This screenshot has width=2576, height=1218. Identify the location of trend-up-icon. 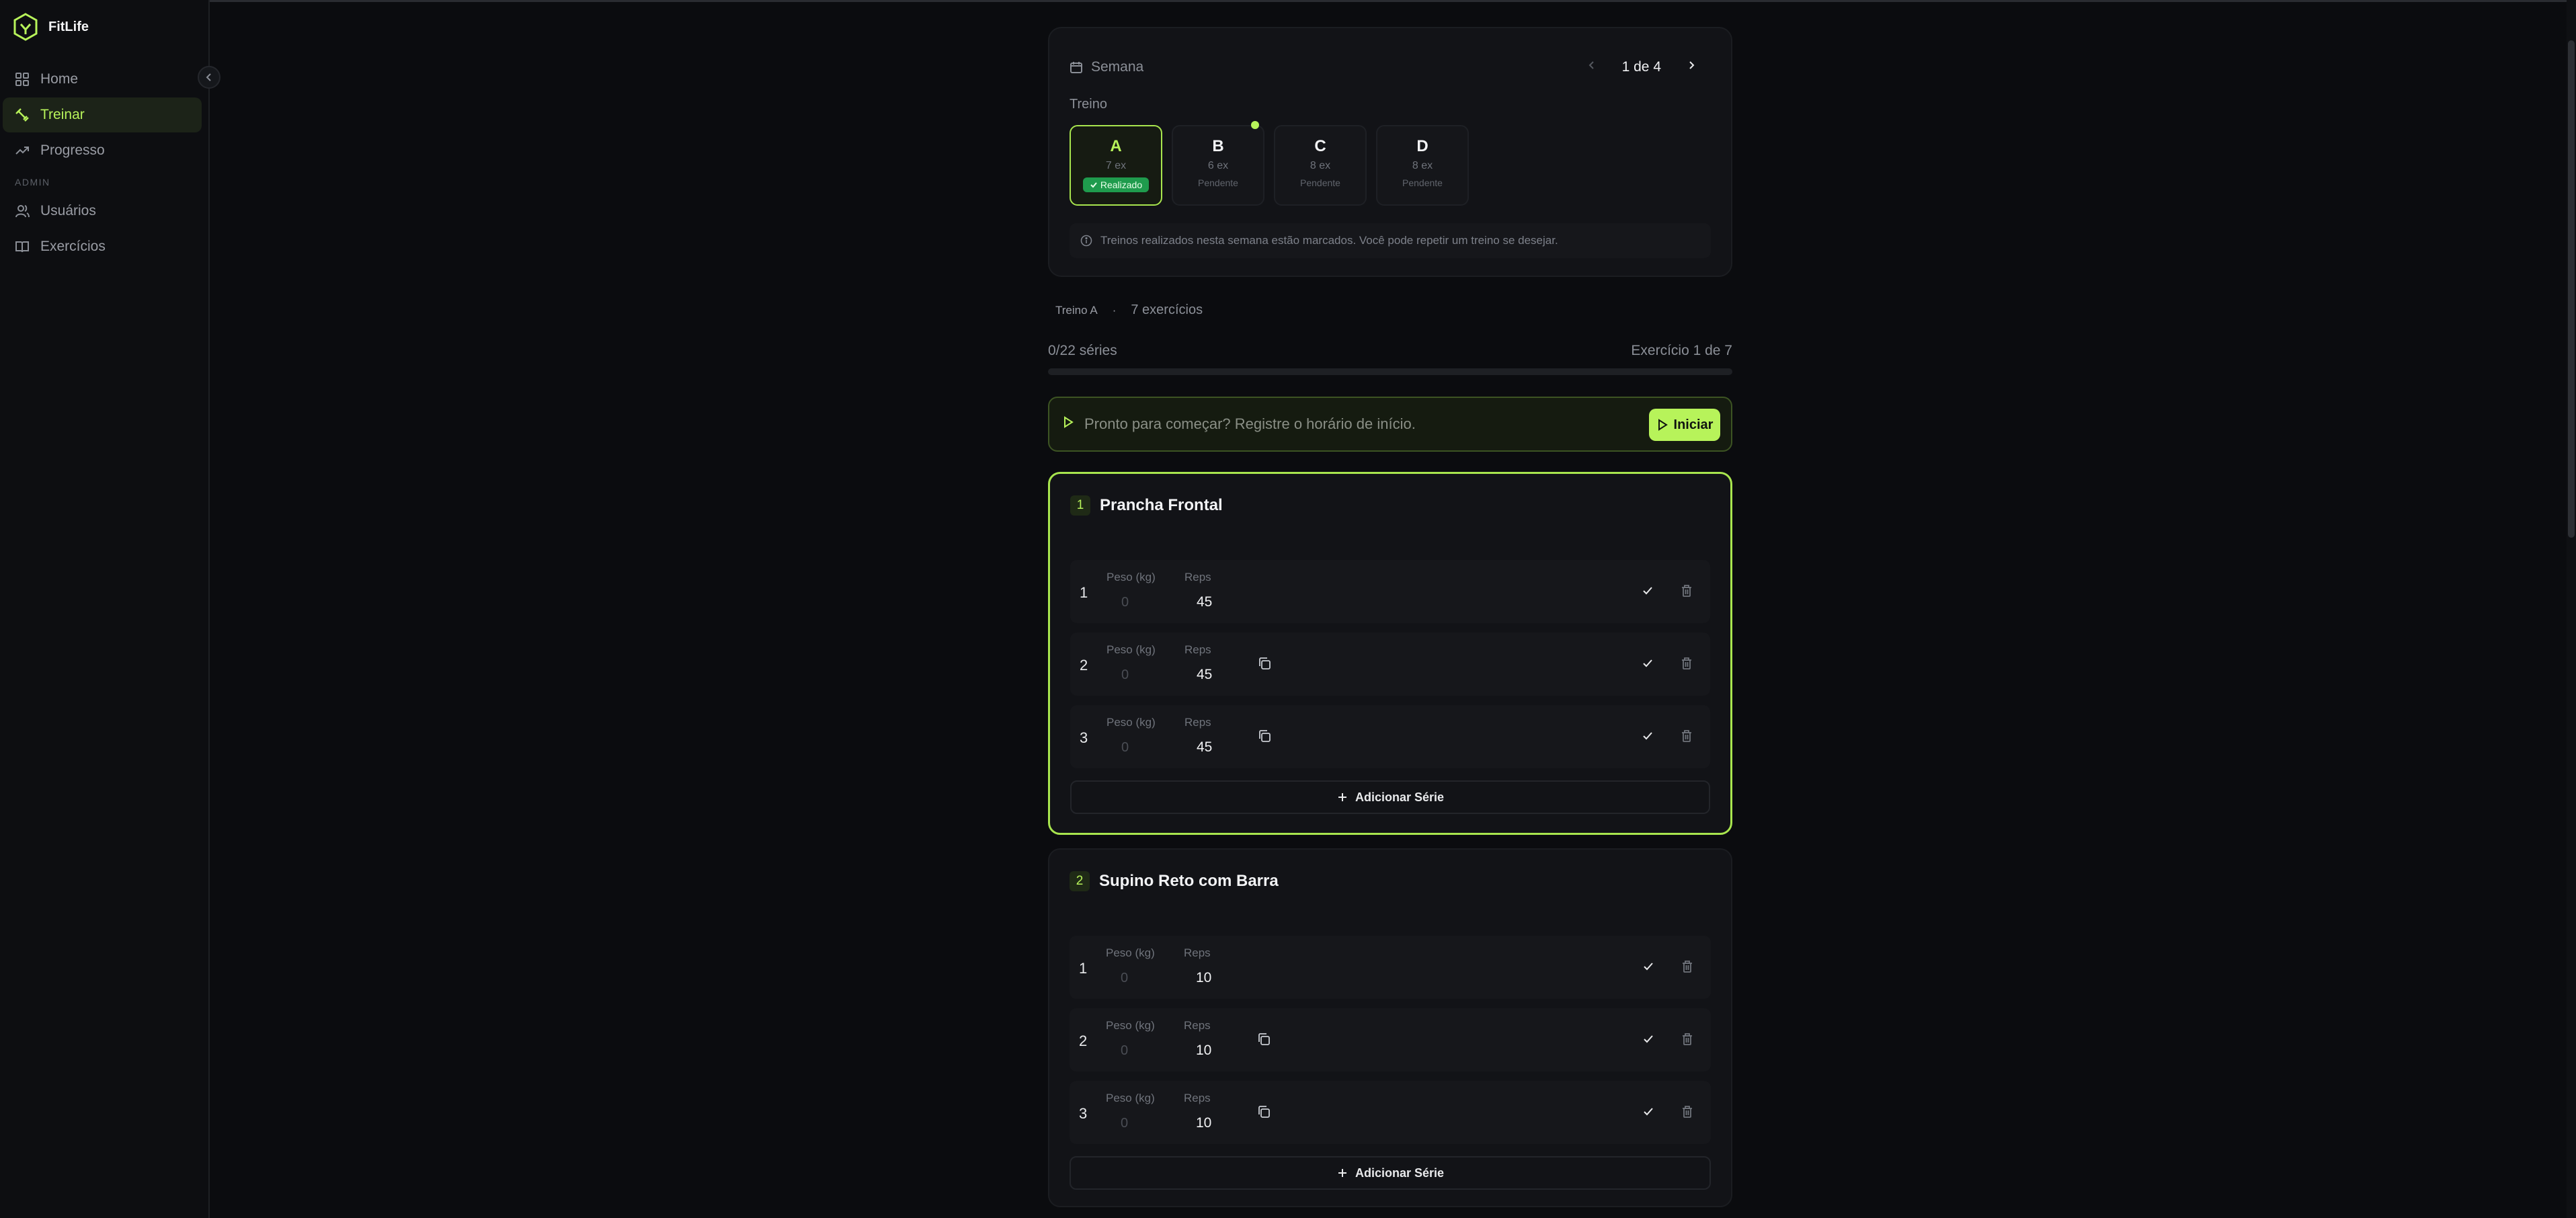
(22, 151).